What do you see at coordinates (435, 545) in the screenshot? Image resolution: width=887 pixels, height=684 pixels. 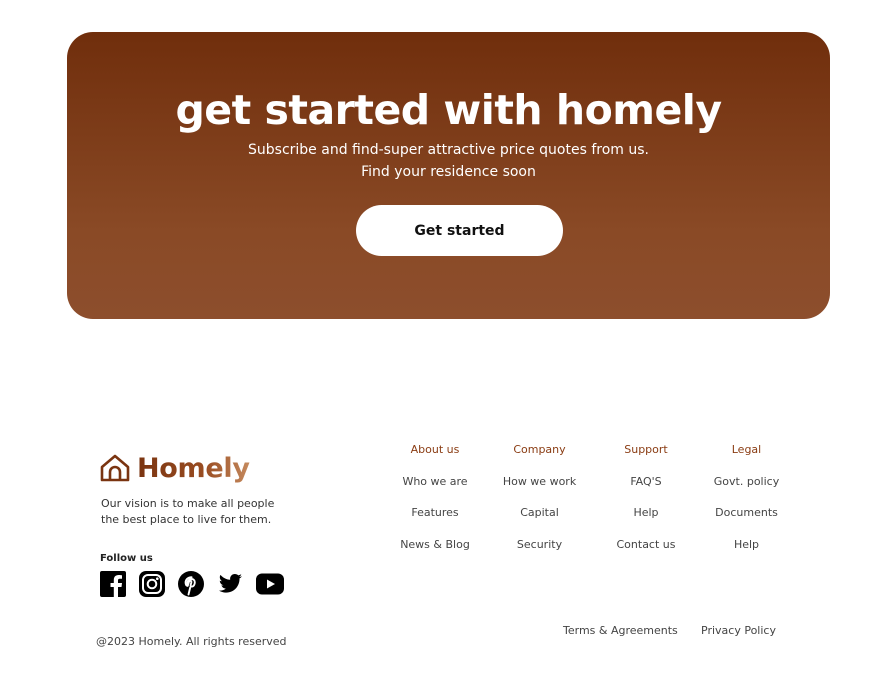 I see `link-news-blog: News & Blog` at bounding box center [435, 545].